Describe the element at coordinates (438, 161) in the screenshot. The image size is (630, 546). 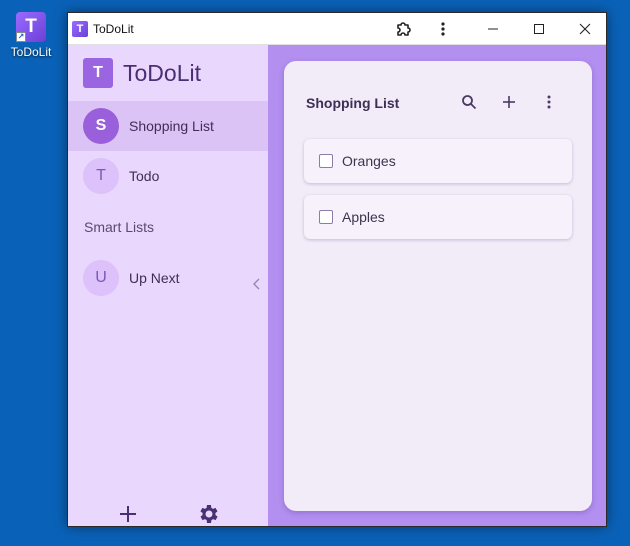
I see `list-item: Oranges` at that location.